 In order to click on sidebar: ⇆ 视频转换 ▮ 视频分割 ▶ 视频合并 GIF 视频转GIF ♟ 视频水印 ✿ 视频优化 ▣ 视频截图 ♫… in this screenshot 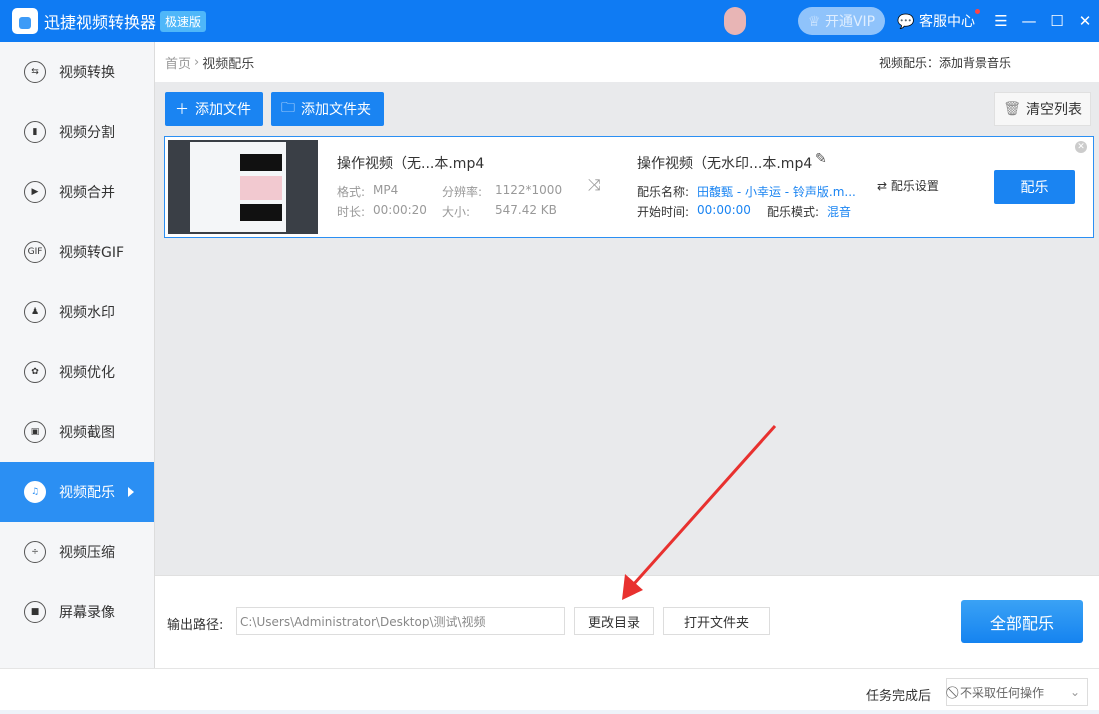, I will do `click(77, 355)`.